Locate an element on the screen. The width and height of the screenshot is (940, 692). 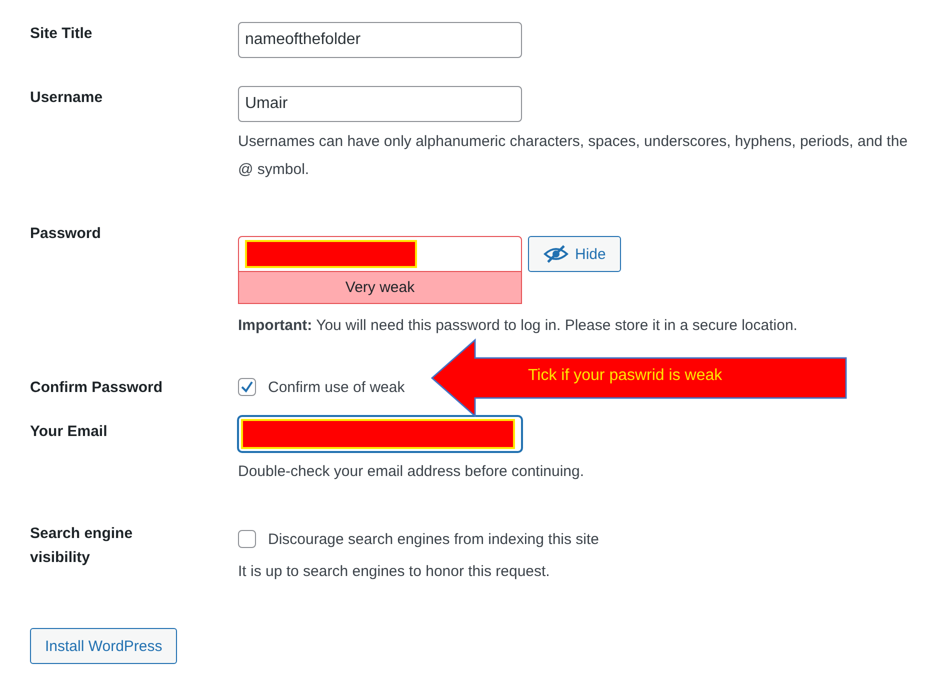
help-text: It is up to search engines to honor this request. is located at coordinates (394, 572).